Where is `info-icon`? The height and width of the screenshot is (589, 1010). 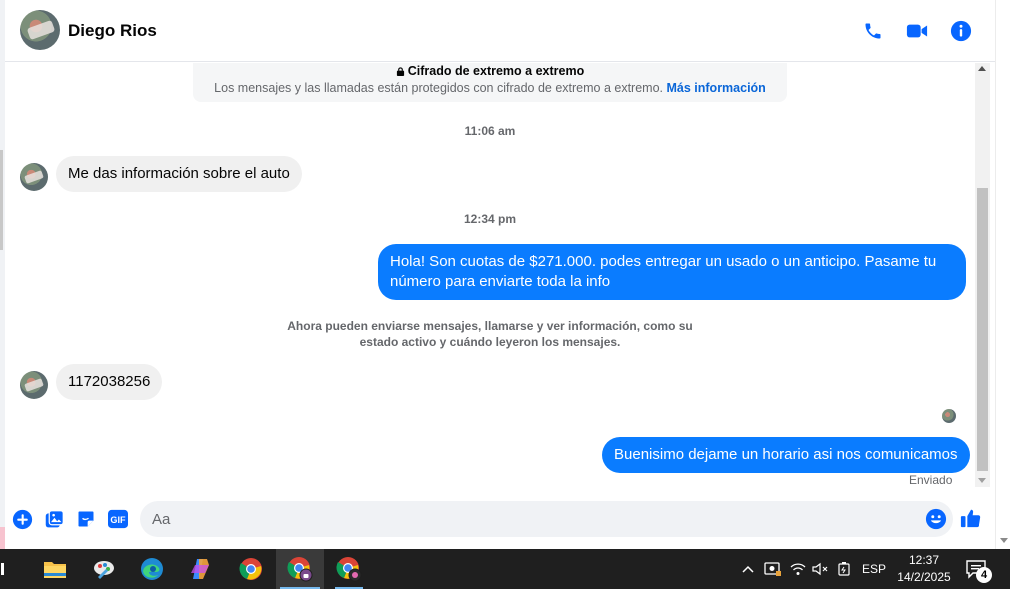
info-icon is located at coordinates (961, 31).